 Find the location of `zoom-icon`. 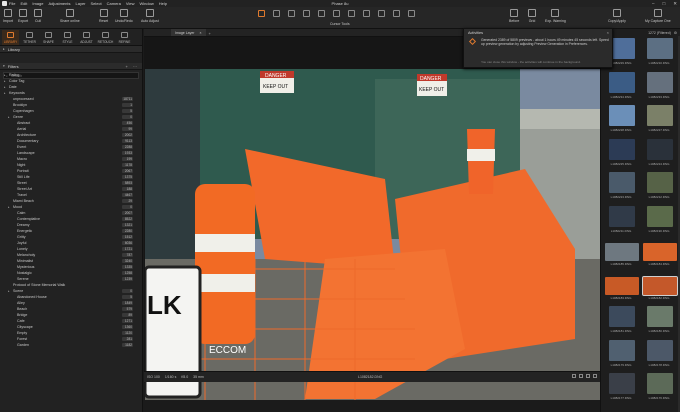

zoom-icon is located at coordinates (581, 376).